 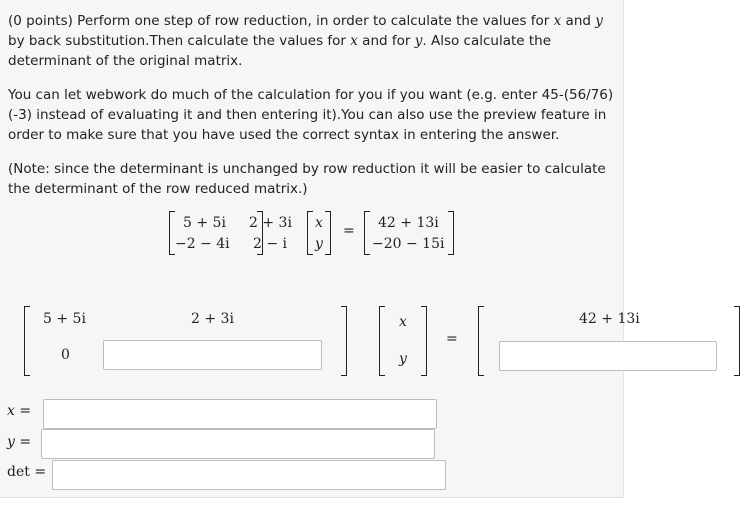 What do you see at coordinates (270, 244) in the screenshot?
I see `matrix-entry: 2 − i` at bounding box center [270, 244].